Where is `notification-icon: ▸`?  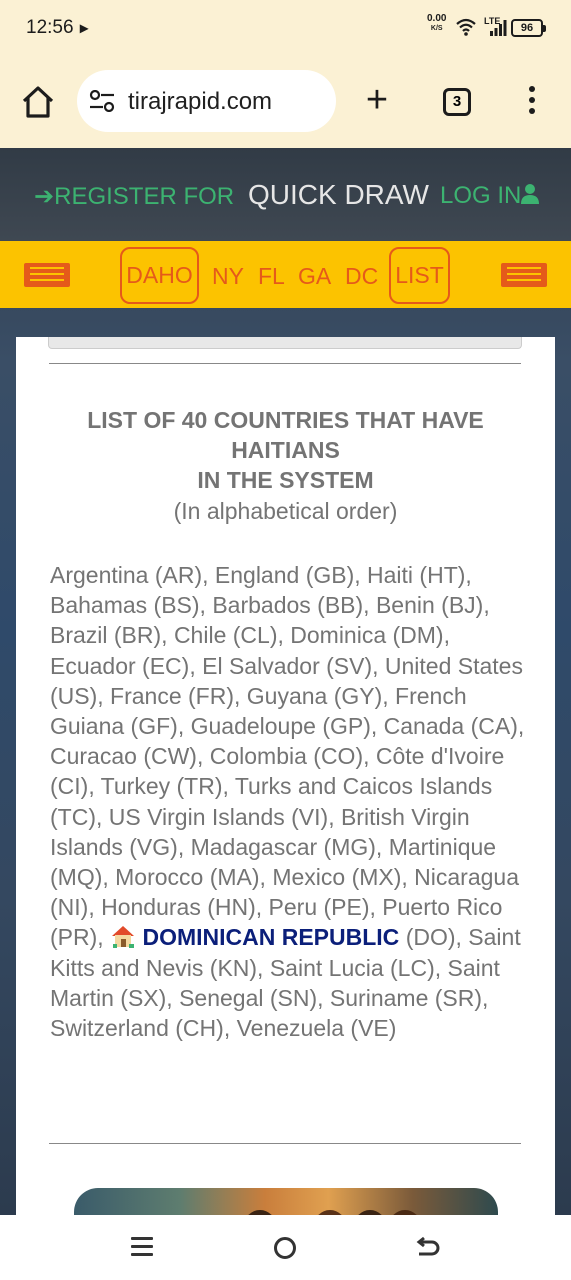 notification-icon: ▸ is located at coordinates (84, 28).